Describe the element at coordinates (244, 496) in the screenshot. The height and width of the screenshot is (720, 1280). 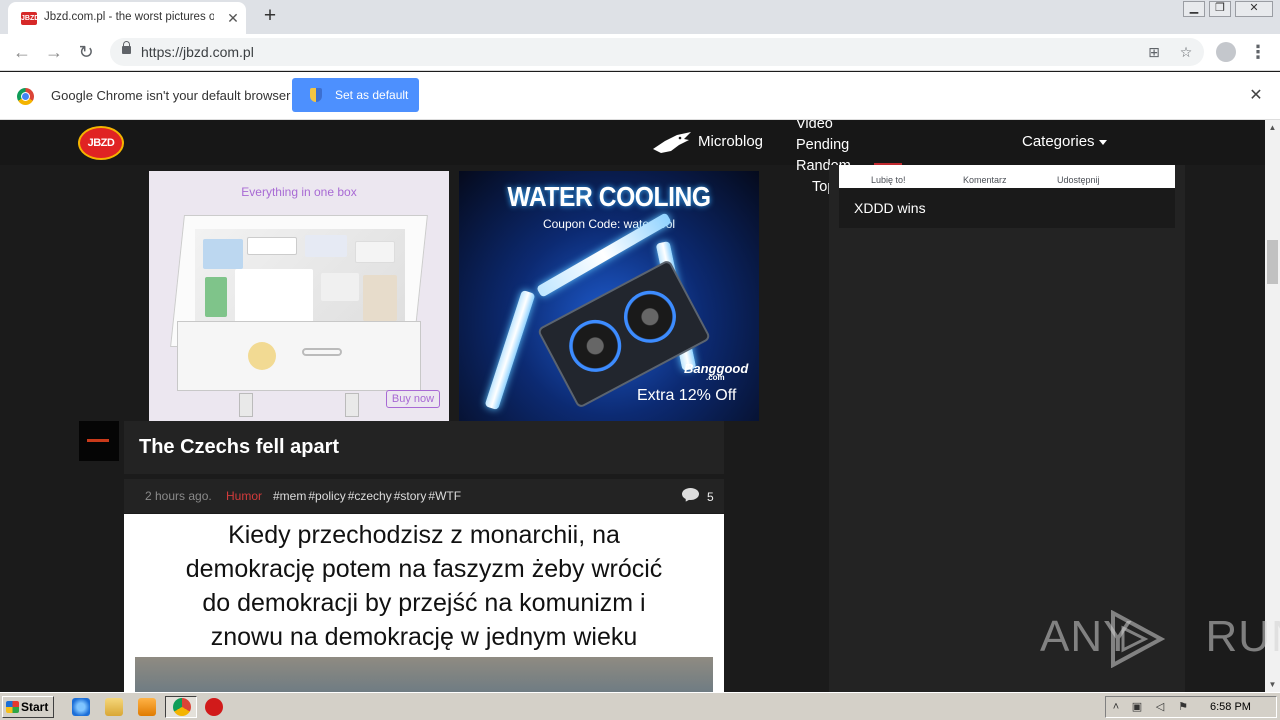
I see `post-category: Humor` at that location.